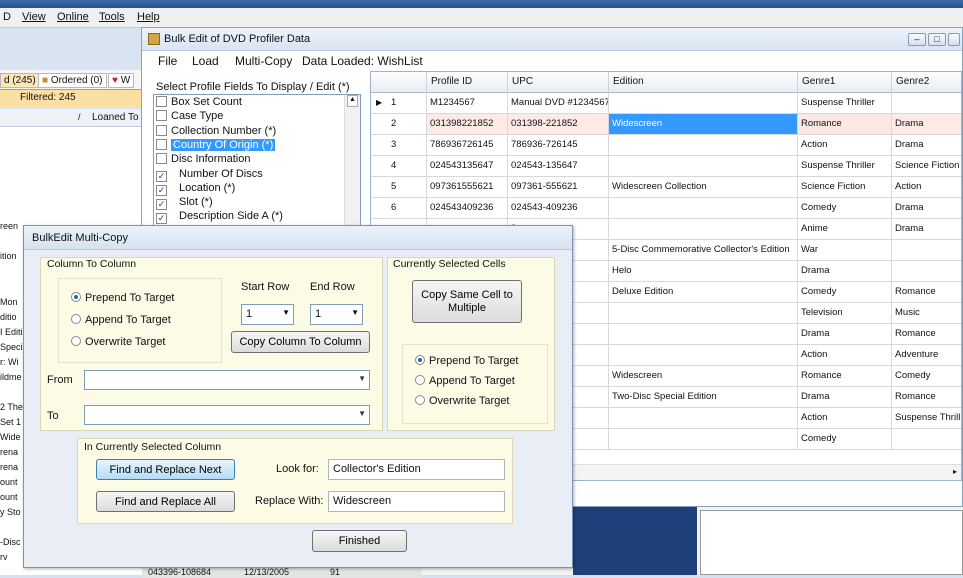  Describe the element at coordinates (845, 313) in the screenshot. I see `grid-cell: Television` at that location.